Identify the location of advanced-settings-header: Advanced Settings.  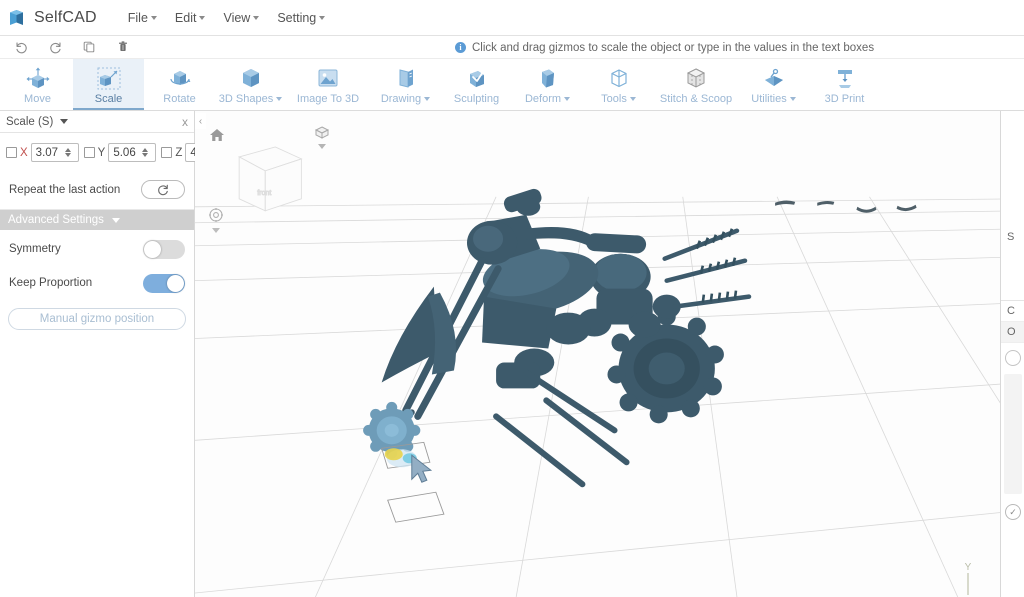
(97, 220).